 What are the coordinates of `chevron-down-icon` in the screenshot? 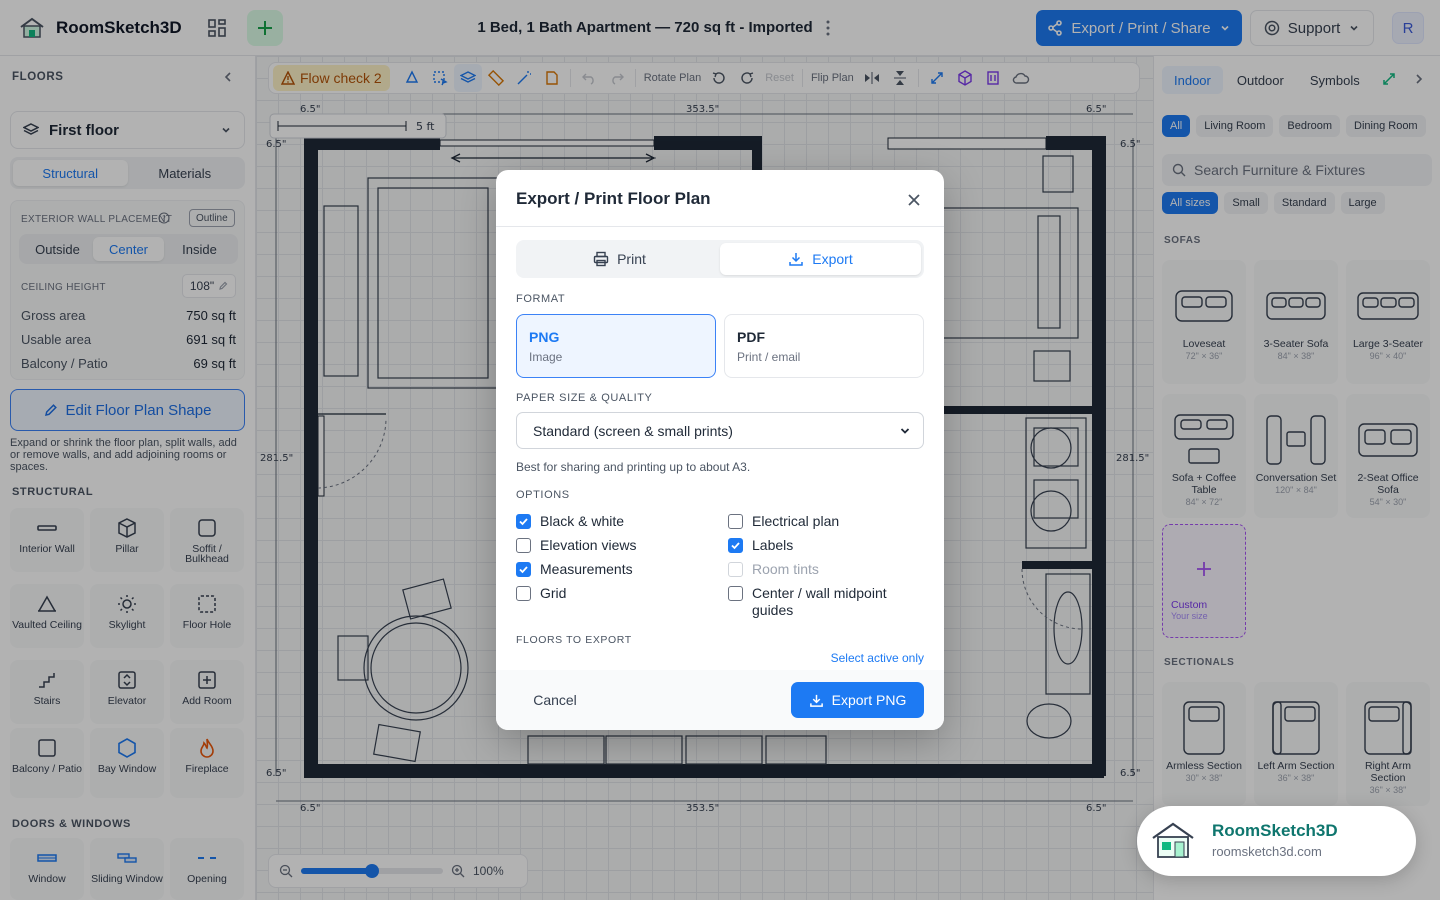 It's located at (905, 430).